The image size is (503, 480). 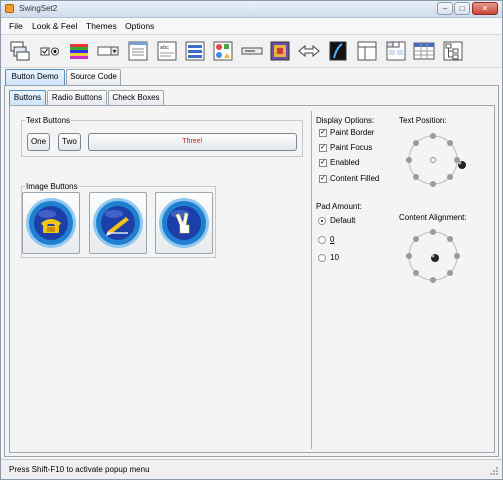 I want to click on content-filled-label: Content Filled, so click(x=355, y=178).